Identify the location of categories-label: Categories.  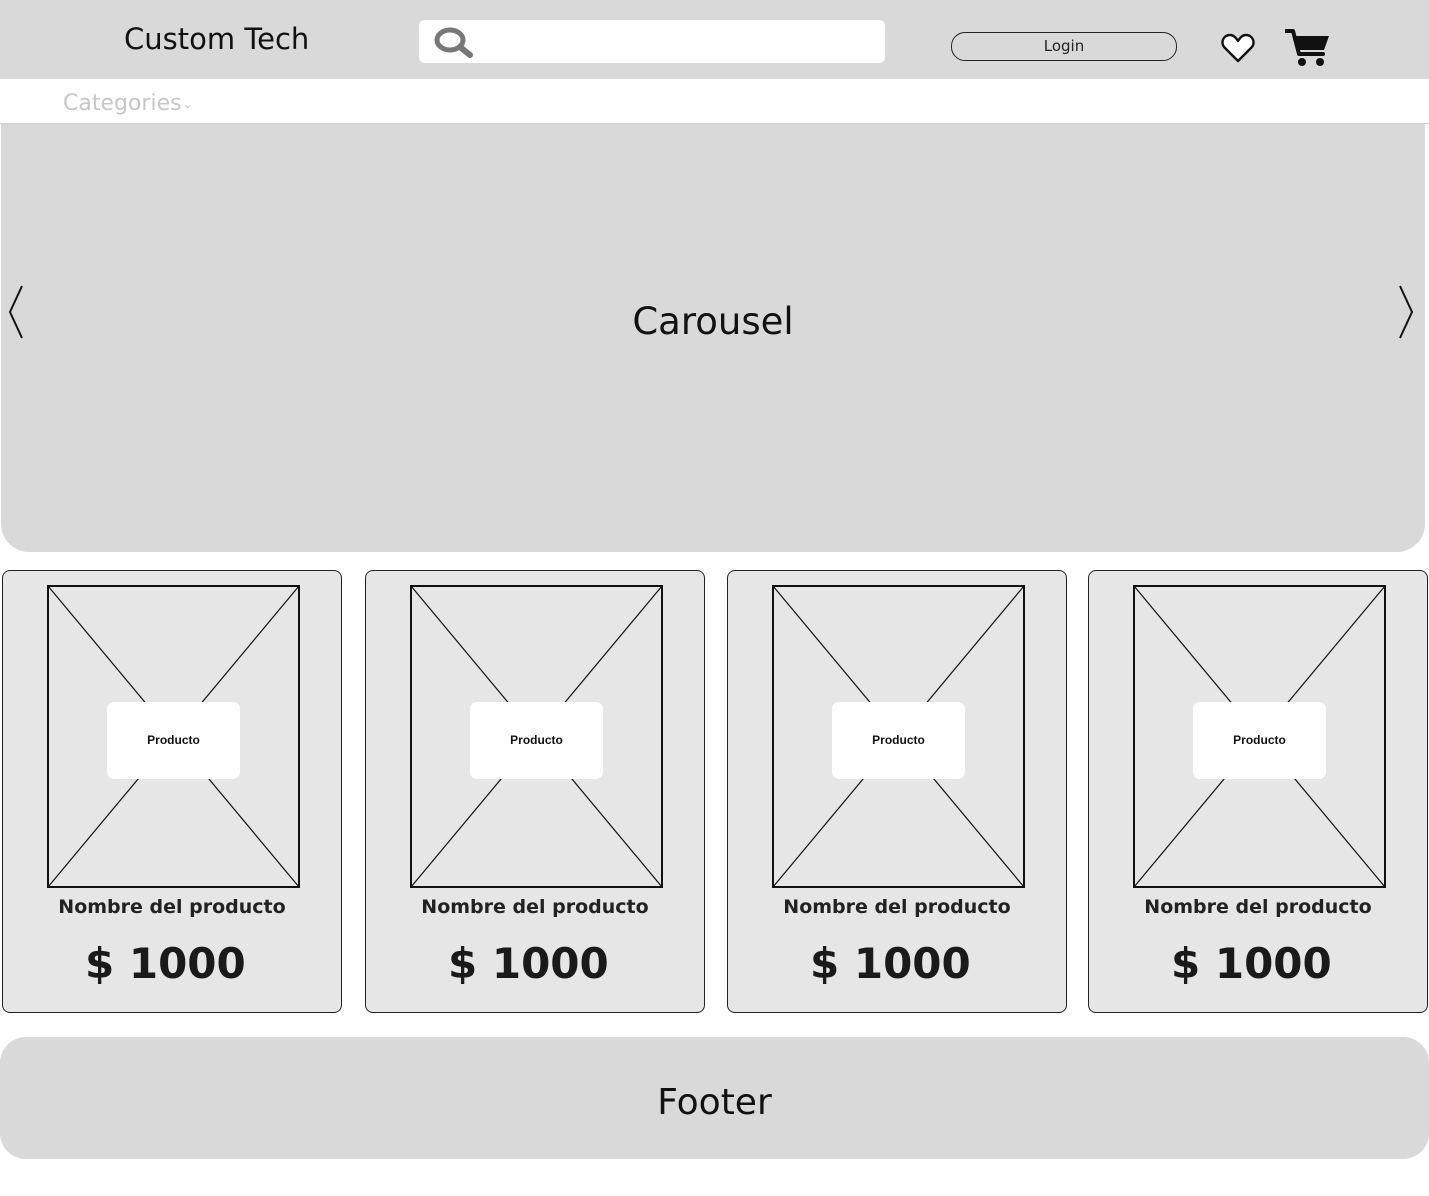
(122, 103).